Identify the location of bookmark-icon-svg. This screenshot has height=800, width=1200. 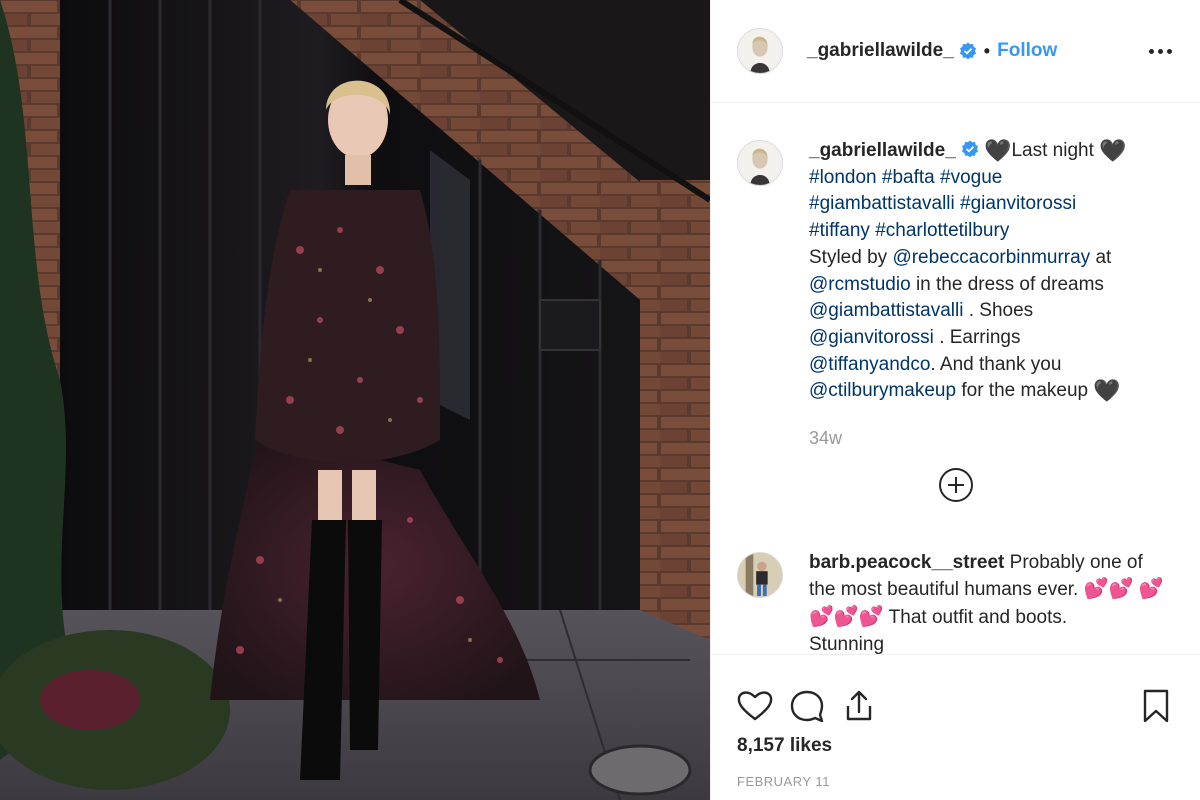
(1156, 706).